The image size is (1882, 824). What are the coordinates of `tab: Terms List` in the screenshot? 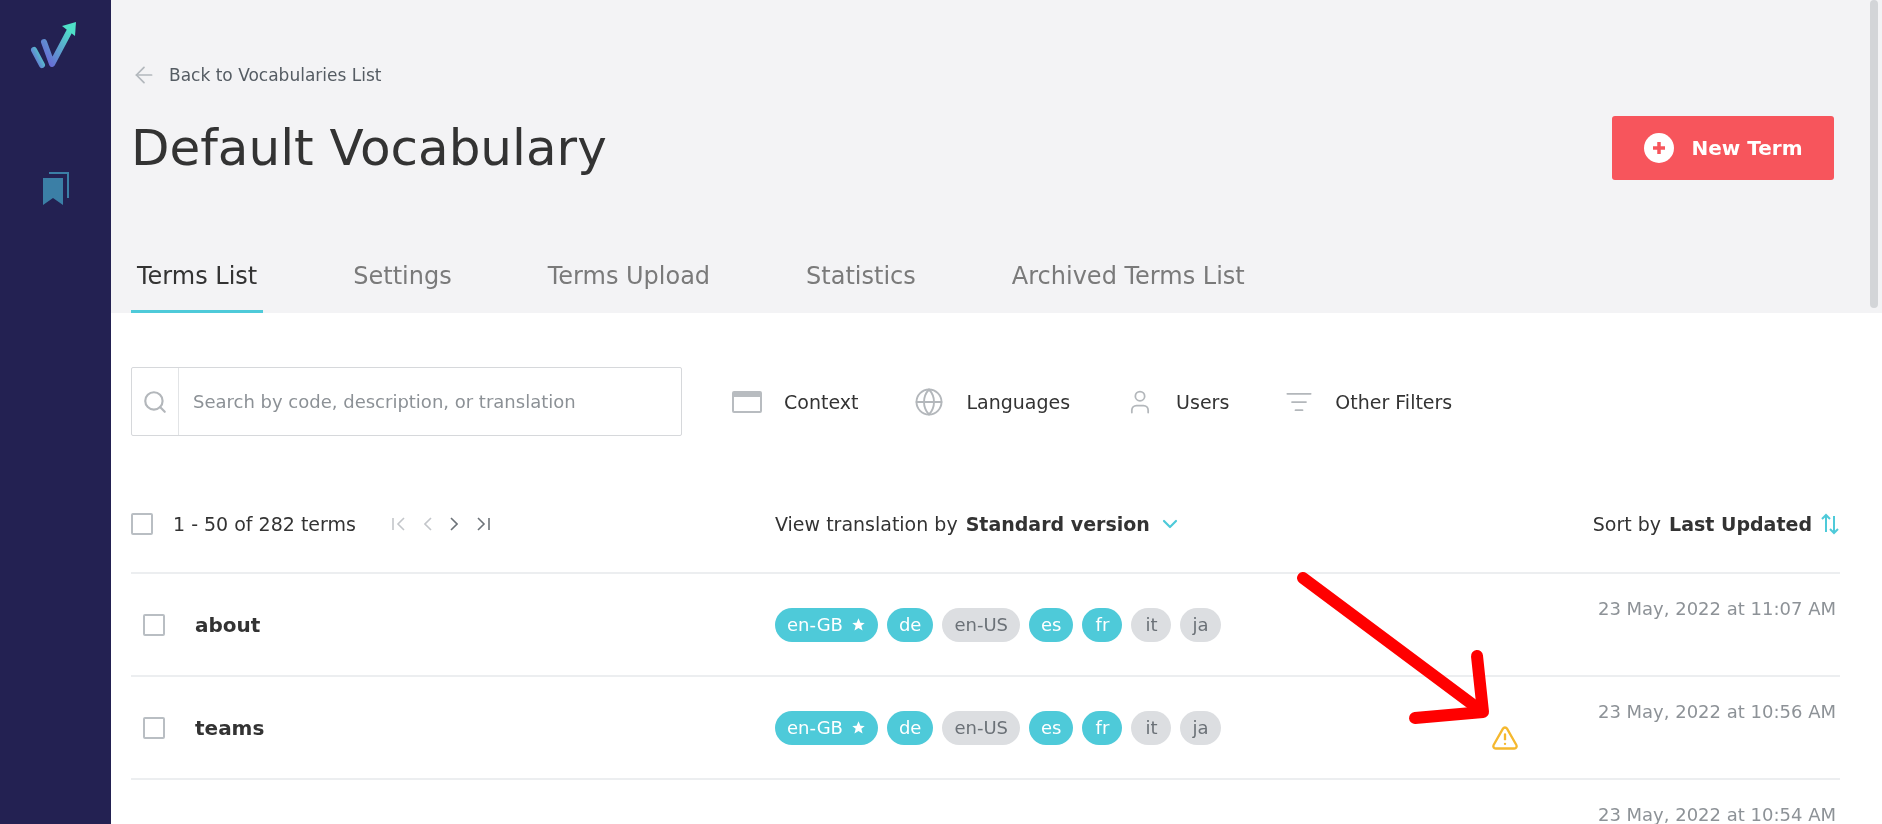 It's located at (197, 287).